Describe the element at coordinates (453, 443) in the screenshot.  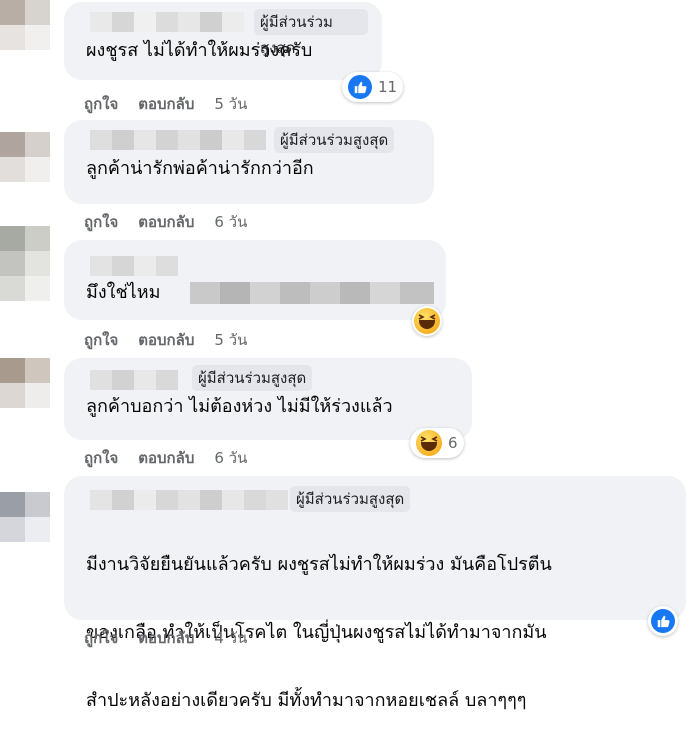
I see `reaction-count: 6` at that location.